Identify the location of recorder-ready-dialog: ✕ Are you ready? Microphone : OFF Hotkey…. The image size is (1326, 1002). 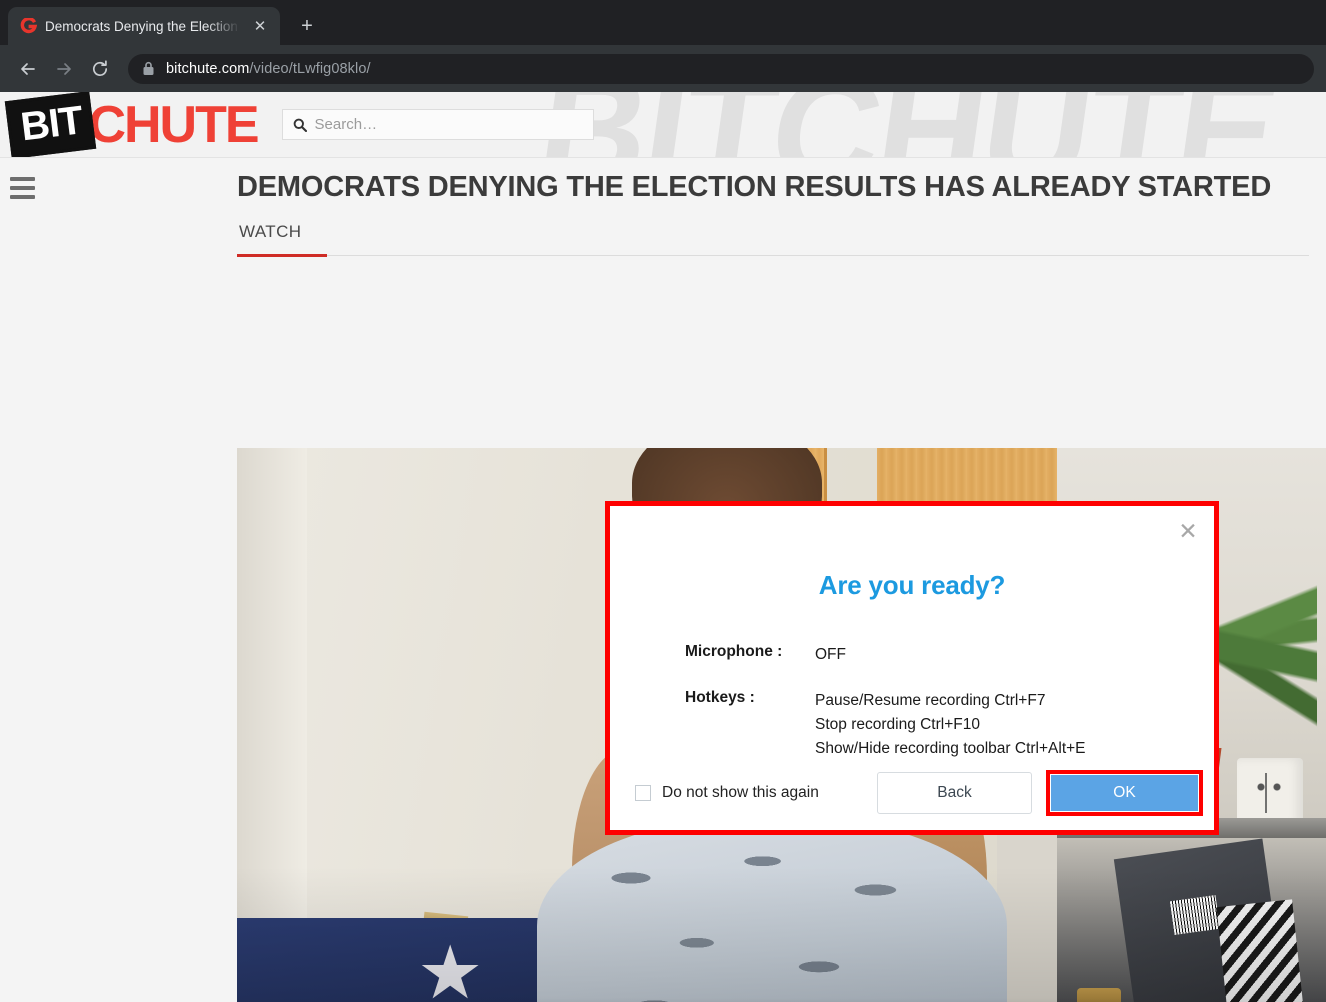
(912, 668).